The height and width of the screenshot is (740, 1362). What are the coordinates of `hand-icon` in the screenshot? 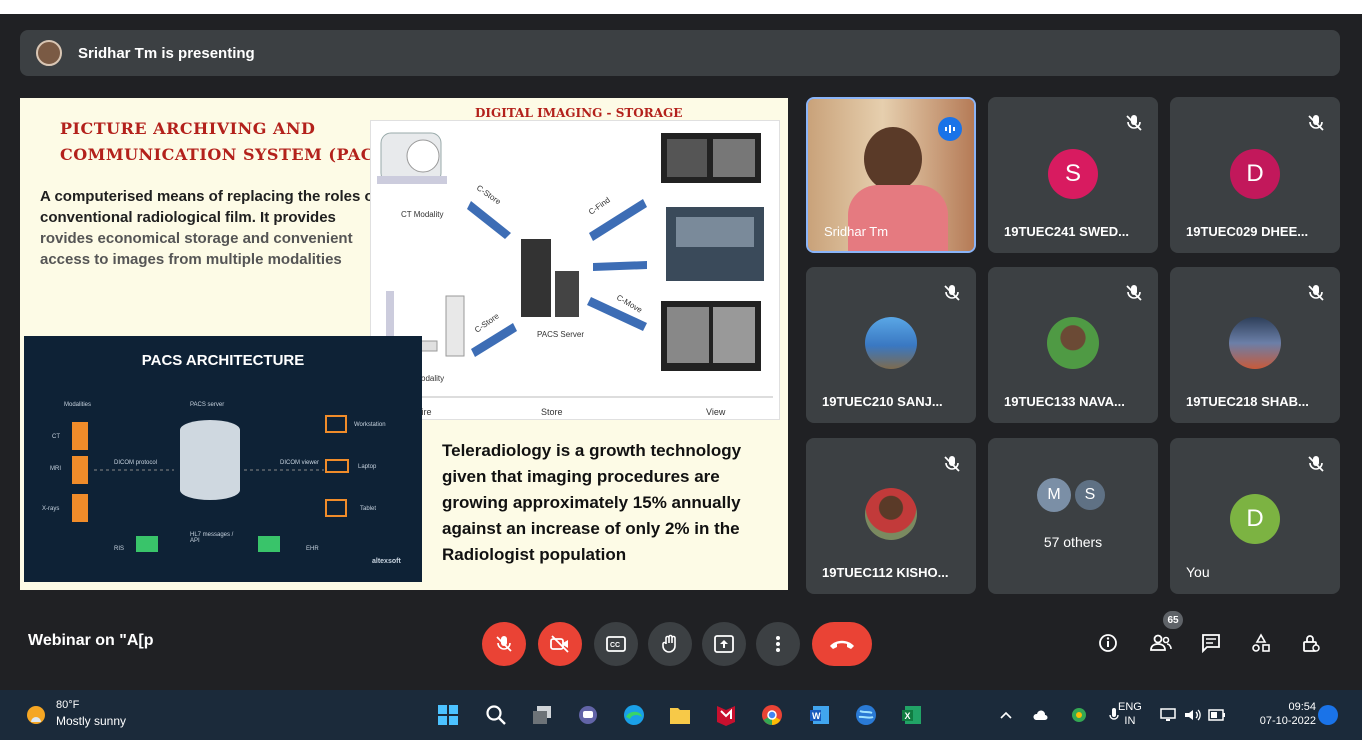 It's located at (669, 643).